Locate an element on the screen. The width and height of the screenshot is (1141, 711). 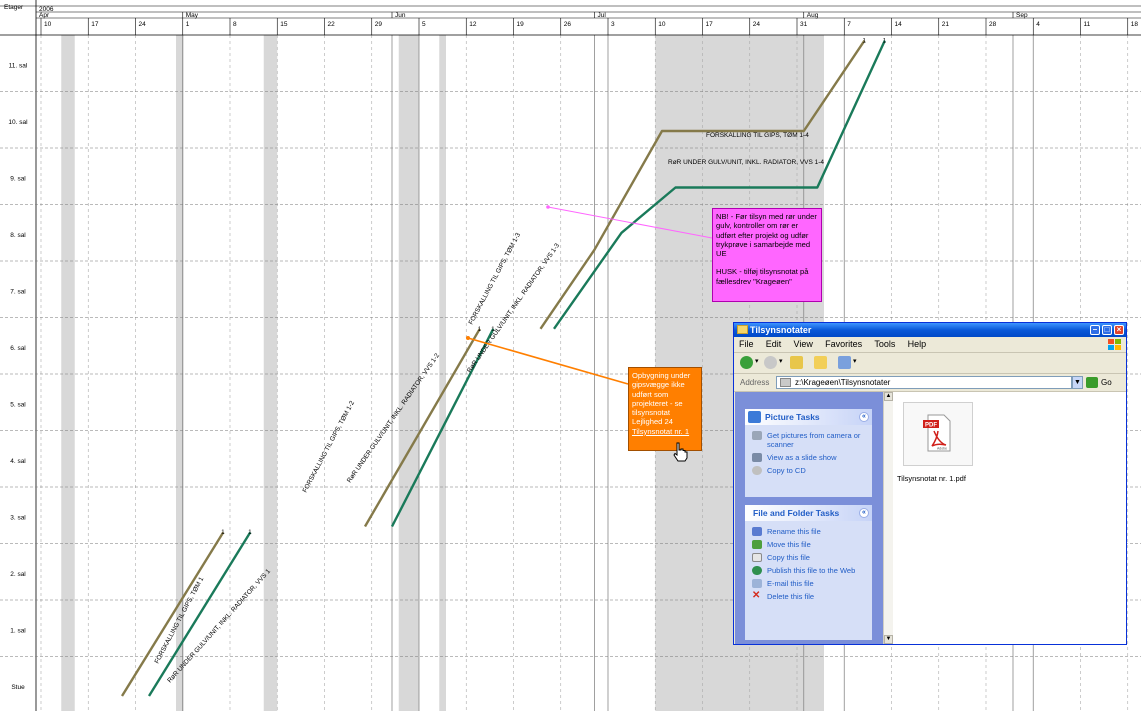
minimize-icon: – is located at coordinates (1095, 330).